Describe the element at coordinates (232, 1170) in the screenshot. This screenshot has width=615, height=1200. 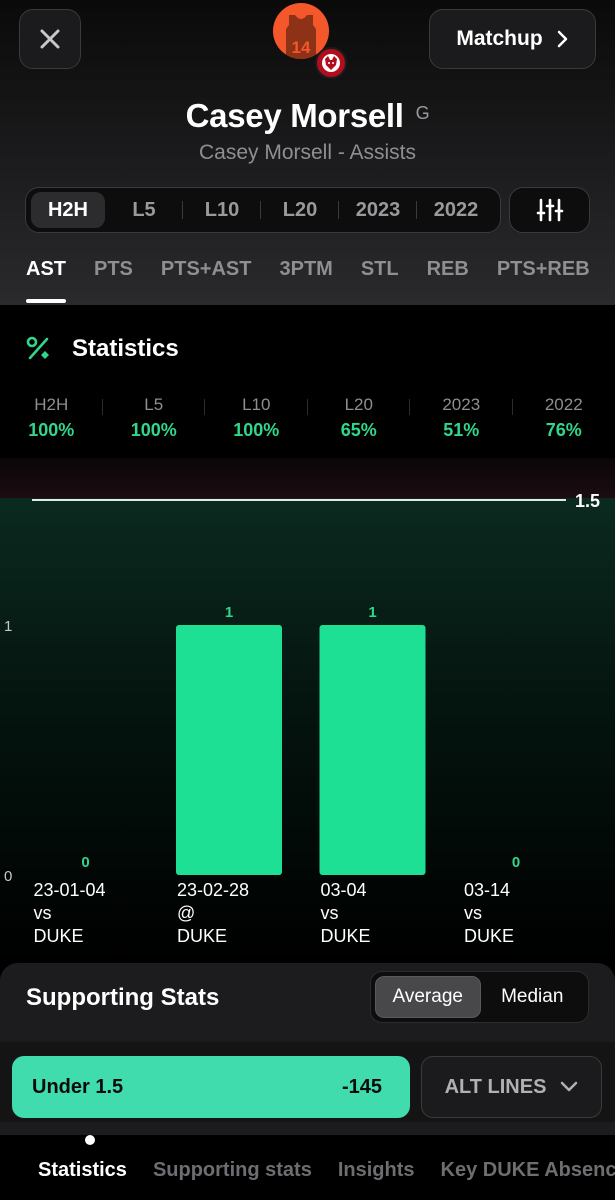
I see `tab-supporting-stats: Supporting stats` at that location.